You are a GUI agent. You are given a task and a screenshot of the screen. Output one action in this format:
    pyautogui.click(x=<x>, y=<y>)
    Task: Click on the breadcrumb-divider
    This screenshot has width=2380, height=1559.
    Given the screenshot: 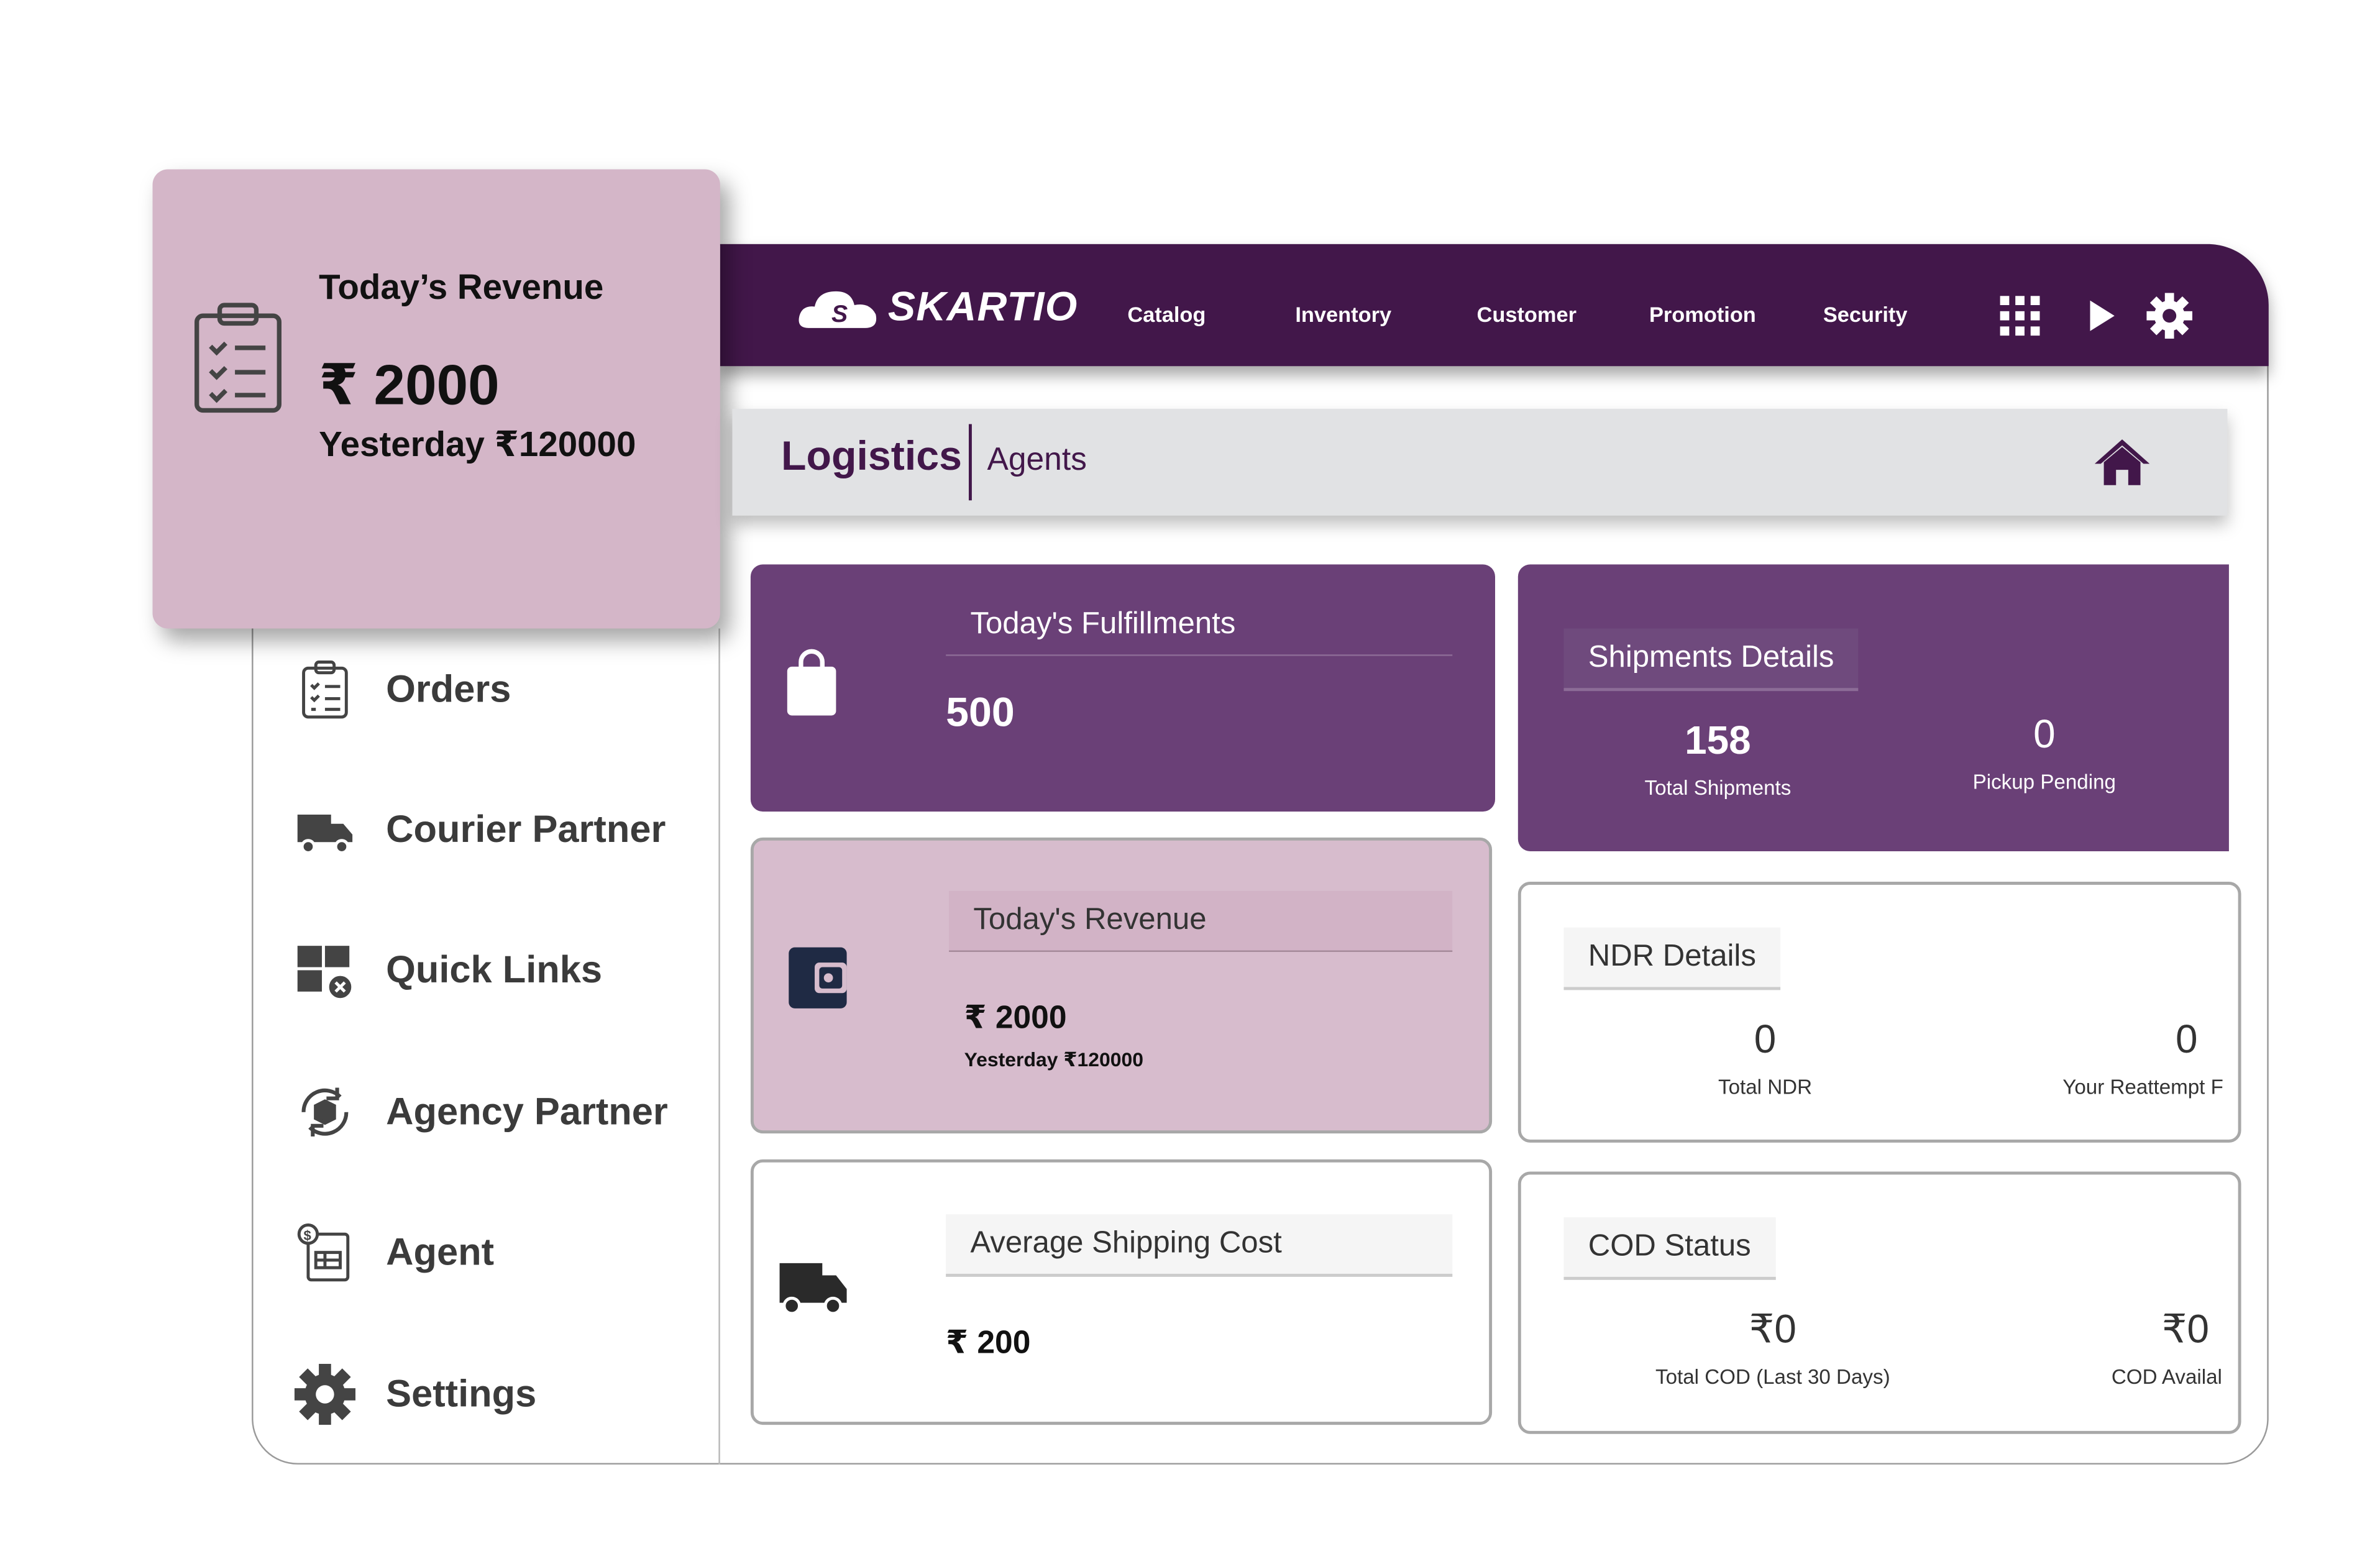 What is the action you would take?
    pyautogui.click(x=970, y=463)
    